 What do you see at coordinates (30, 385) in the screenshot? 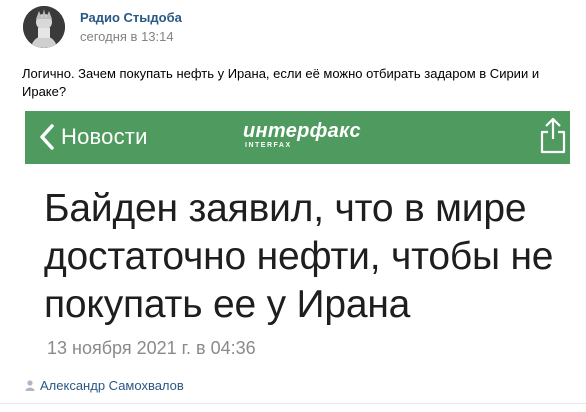
I see `user-icon` at bounding box center [30, 385].